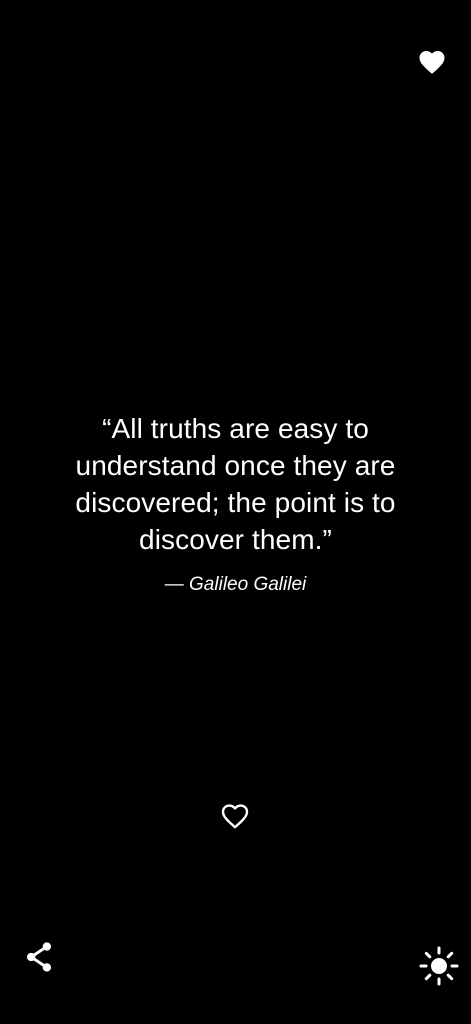 This screenshot has width=471, height=1024. I want to click on share-icon, so click(39, 957).